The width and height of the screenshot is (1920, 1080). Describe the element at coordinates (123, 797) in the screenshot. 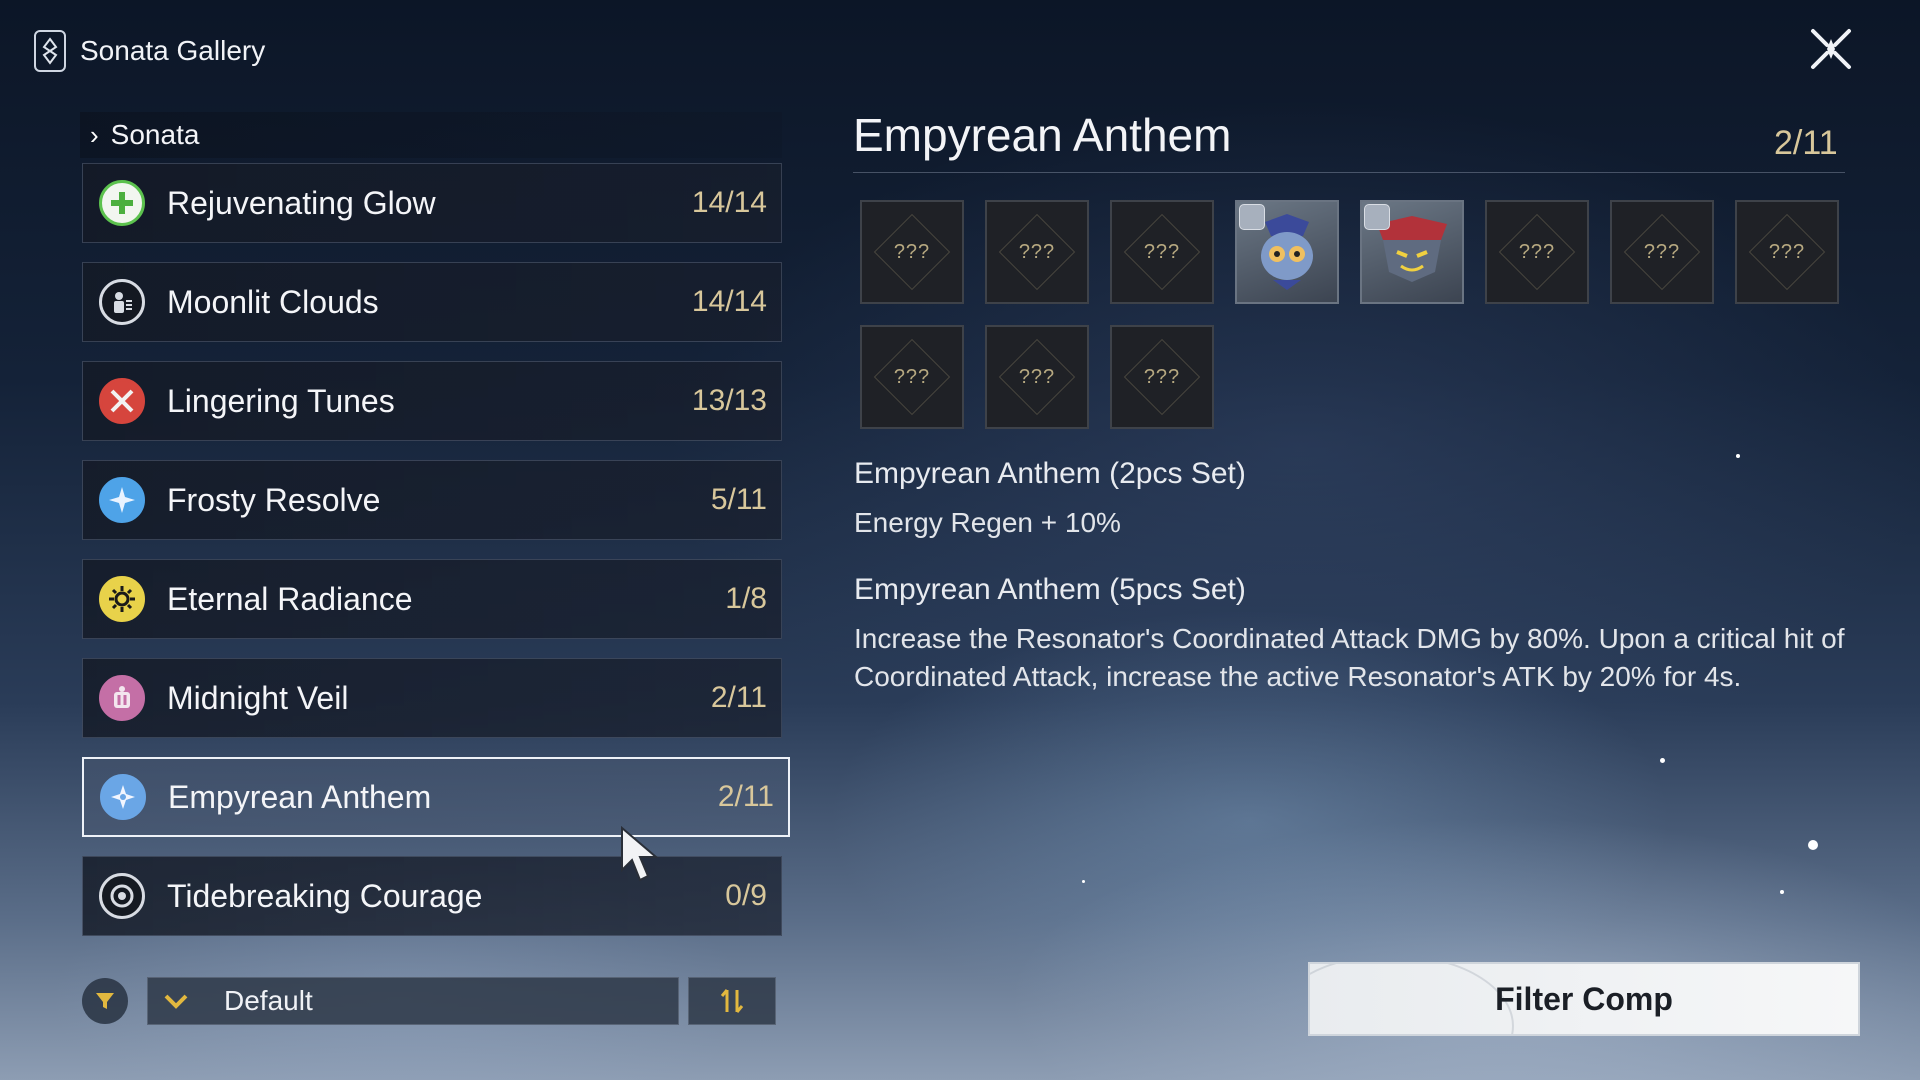

I see `anthem-star-icon` at that location.